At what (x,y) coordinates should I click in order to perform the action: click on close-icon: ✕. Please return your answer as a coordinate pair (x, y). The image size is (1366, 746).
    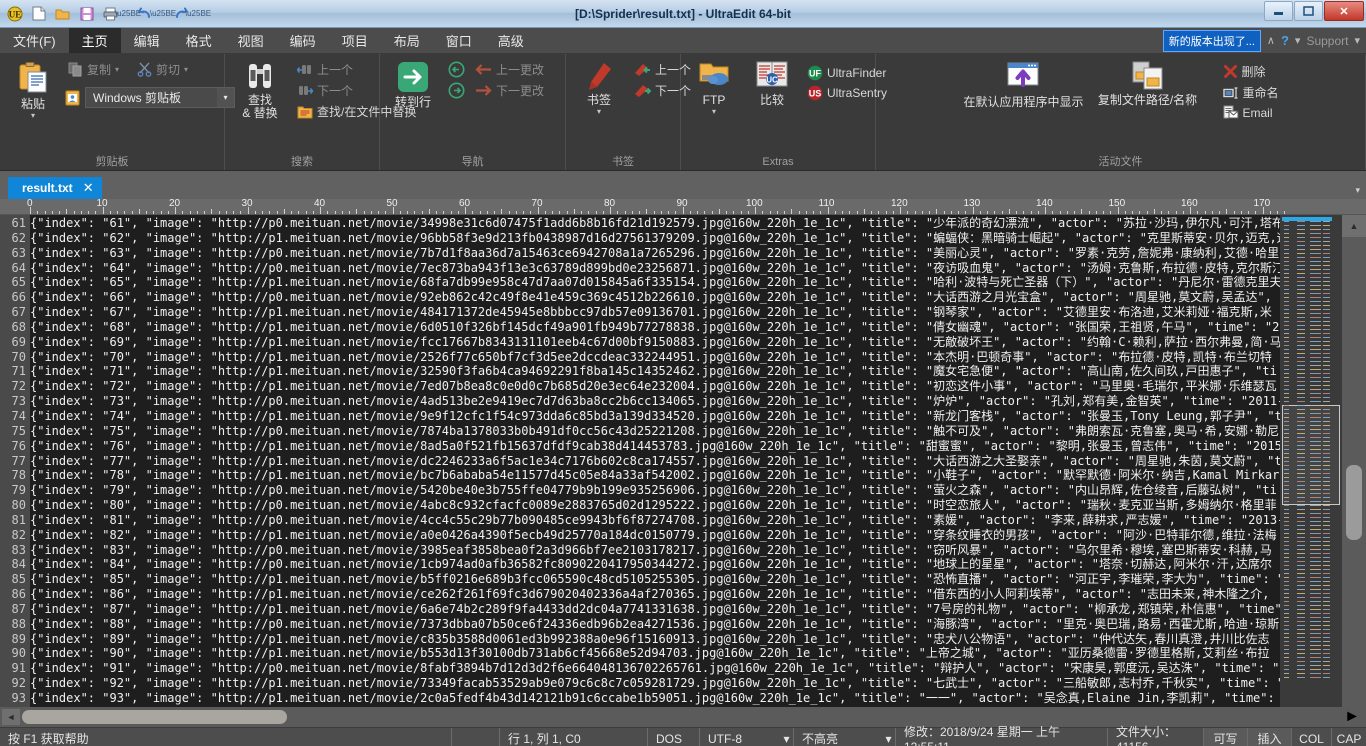
    Looking at the image, I should click on (88, 188).